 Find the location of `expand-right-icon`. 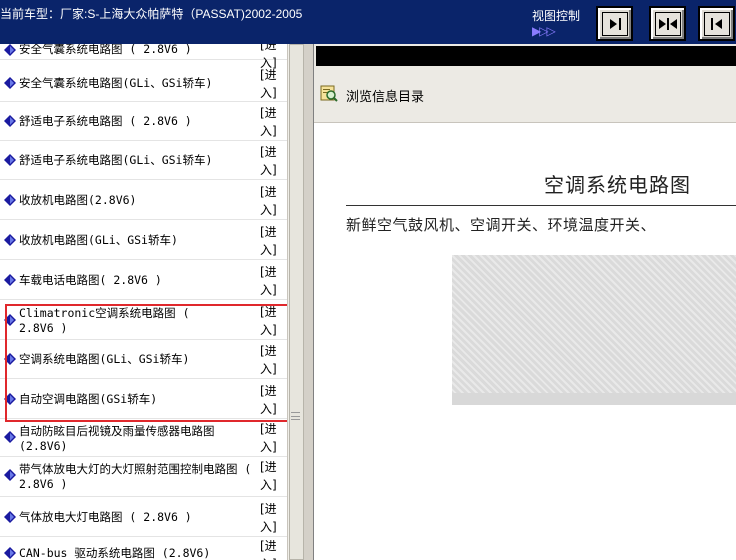

expand-right-icon is located at coordinates (614, 23).